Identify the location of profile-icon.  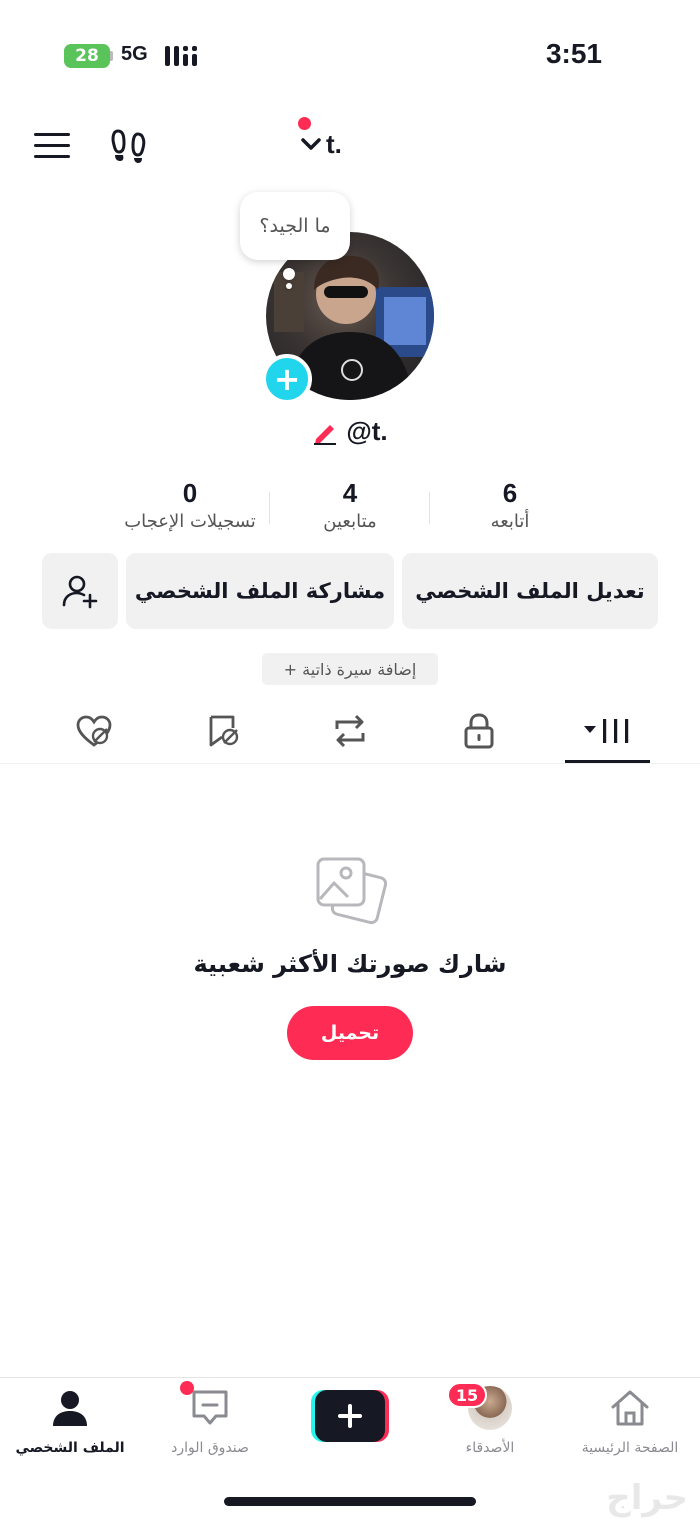
(70, 1408).